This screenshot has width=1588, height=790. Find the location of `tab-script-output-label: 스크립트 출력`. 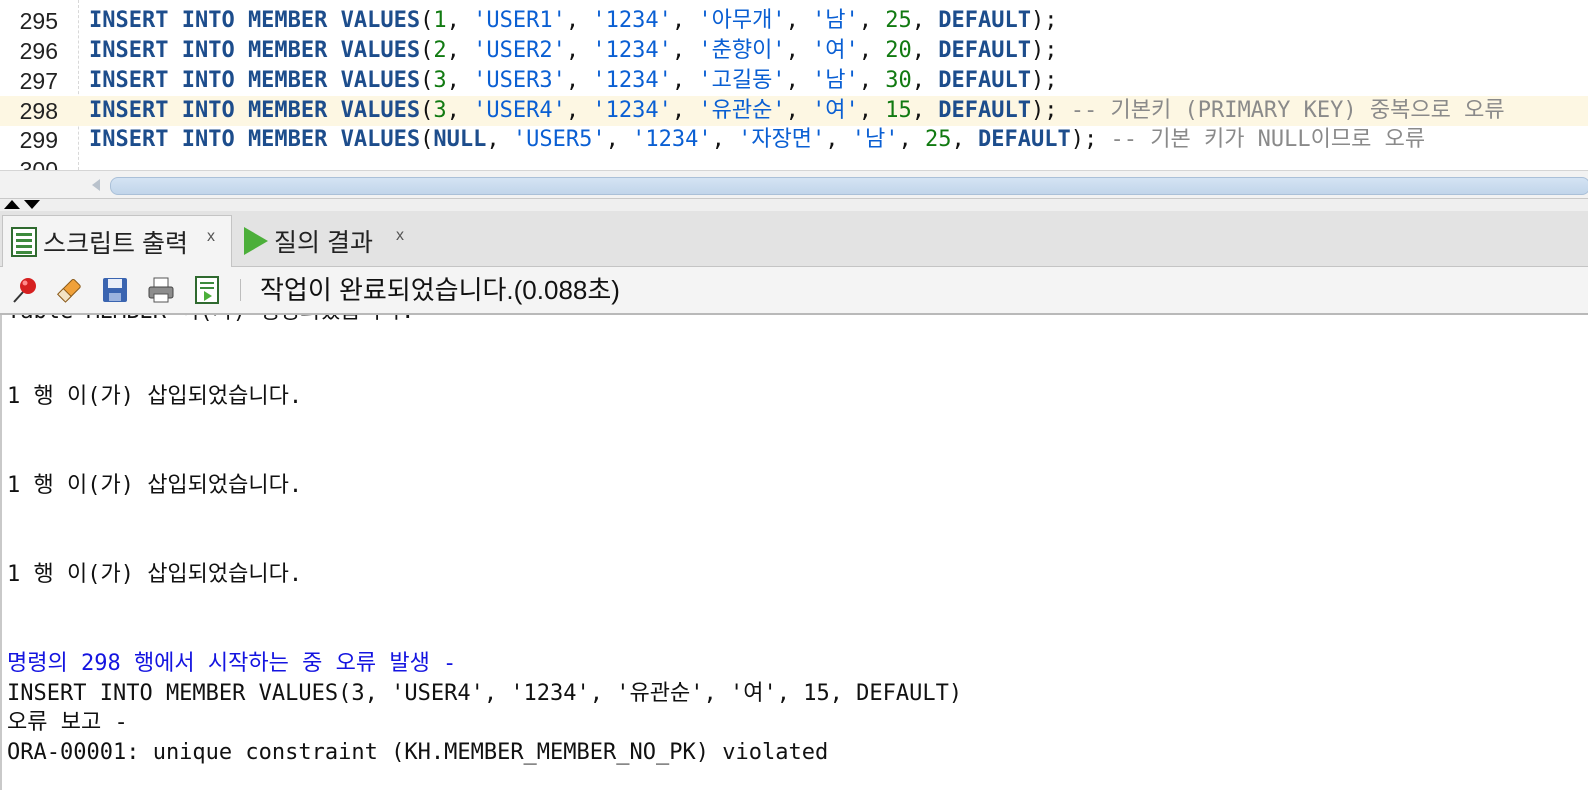

tab-script-output-label: 스크립트 출력 is located at coordinates (115, 243).